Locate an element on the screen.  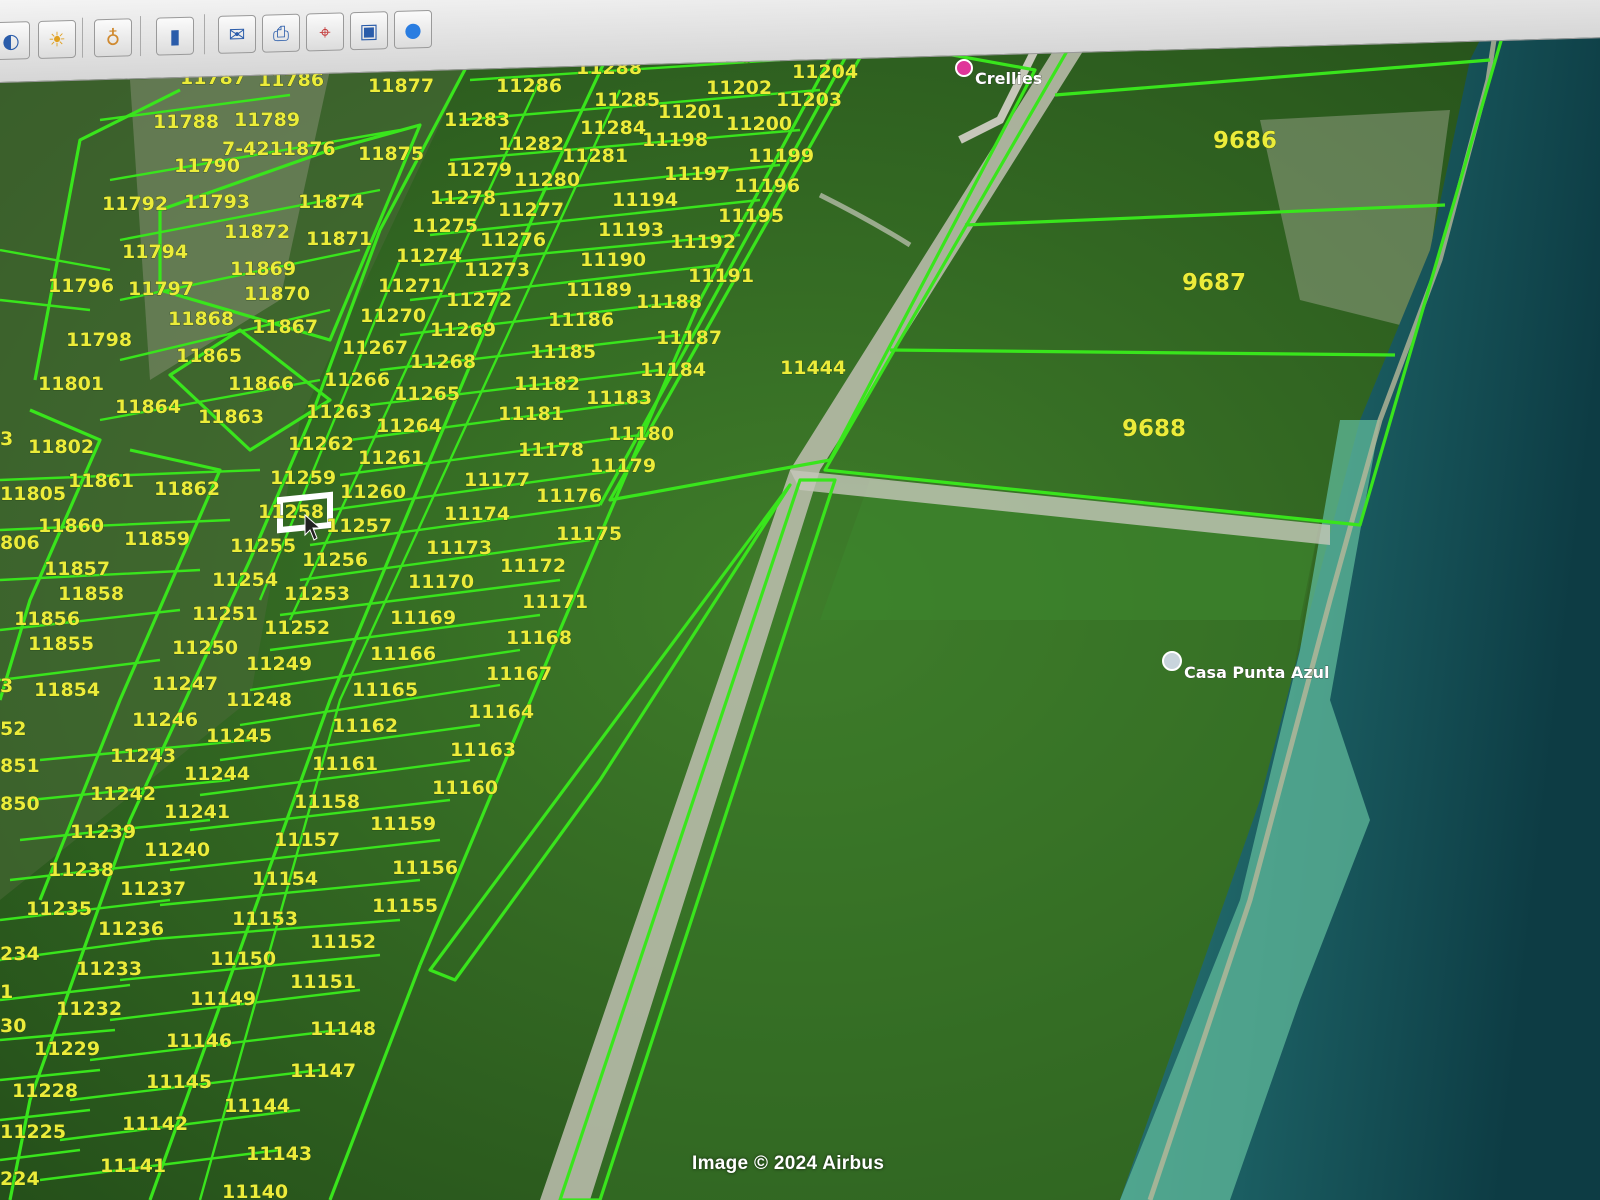
lot-label: 11155 is located at coordinates (405, 906).